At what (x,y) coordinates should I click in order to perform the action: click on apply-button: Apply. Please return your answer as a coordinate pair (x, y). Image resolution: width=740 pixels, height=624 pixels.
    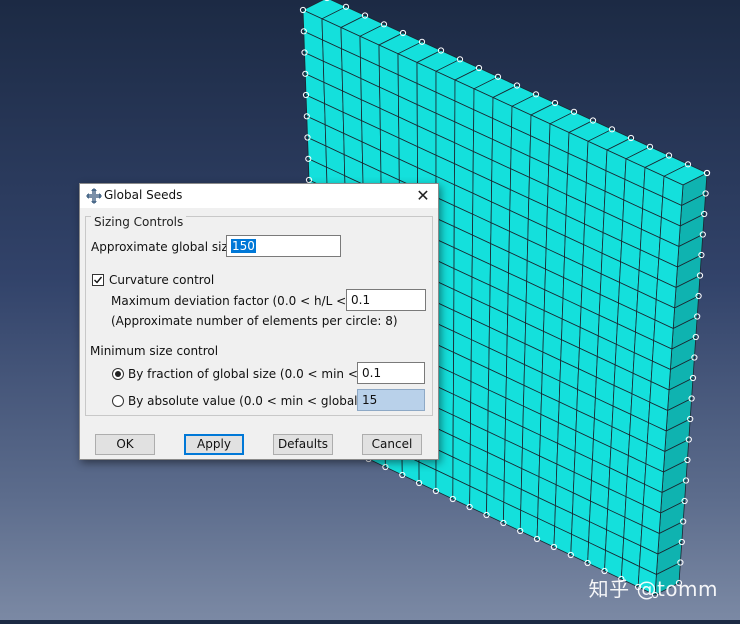
    Looking at the image, I should click on (214, 444).